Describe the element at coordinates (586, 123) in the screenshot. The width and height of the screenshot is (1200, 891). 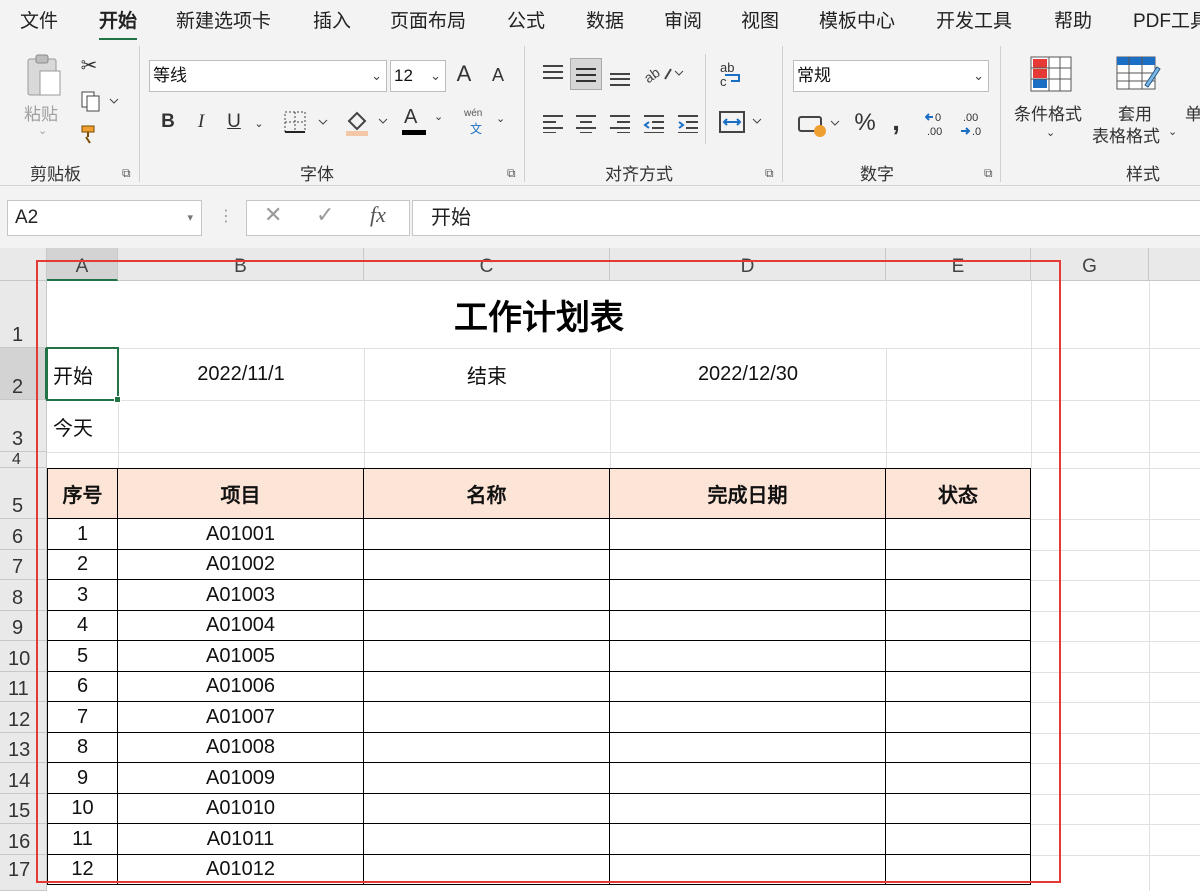
I see `align-center-icon` at that location.